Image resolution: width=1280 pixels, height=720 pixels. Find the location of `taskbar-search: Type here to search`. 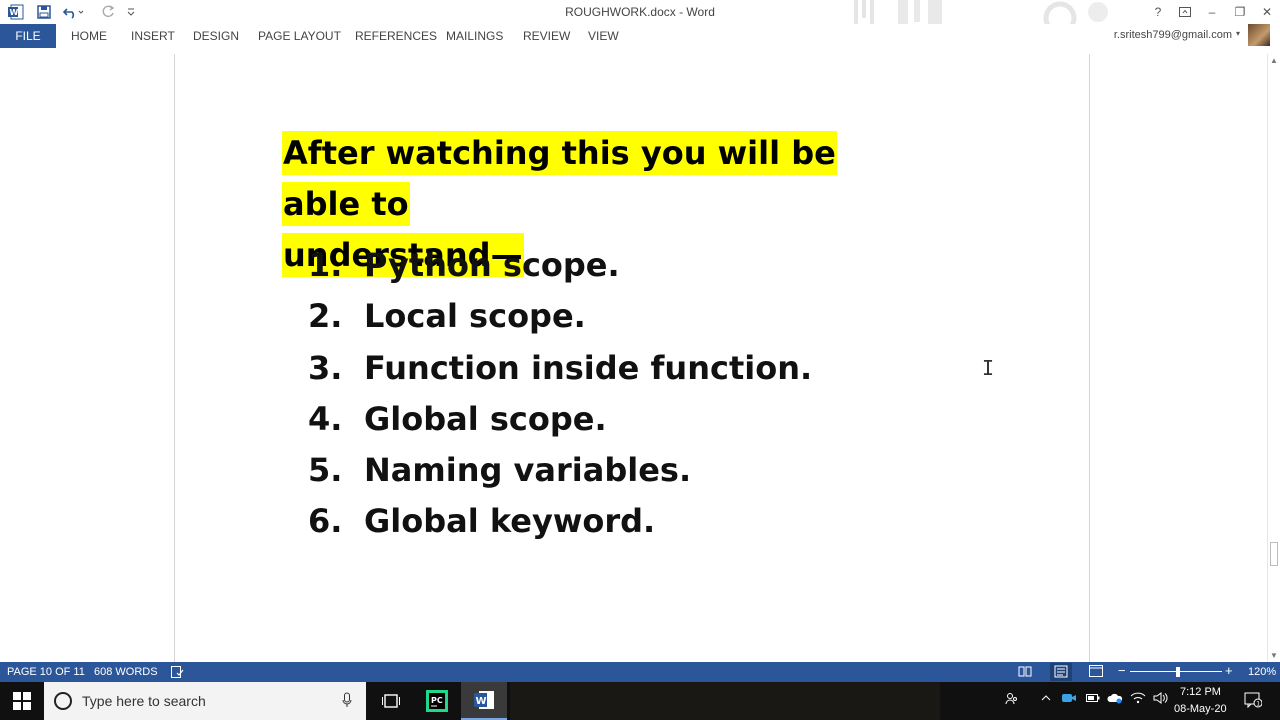

taskbar-search: Type here to search is located at coordinates (205, 701).